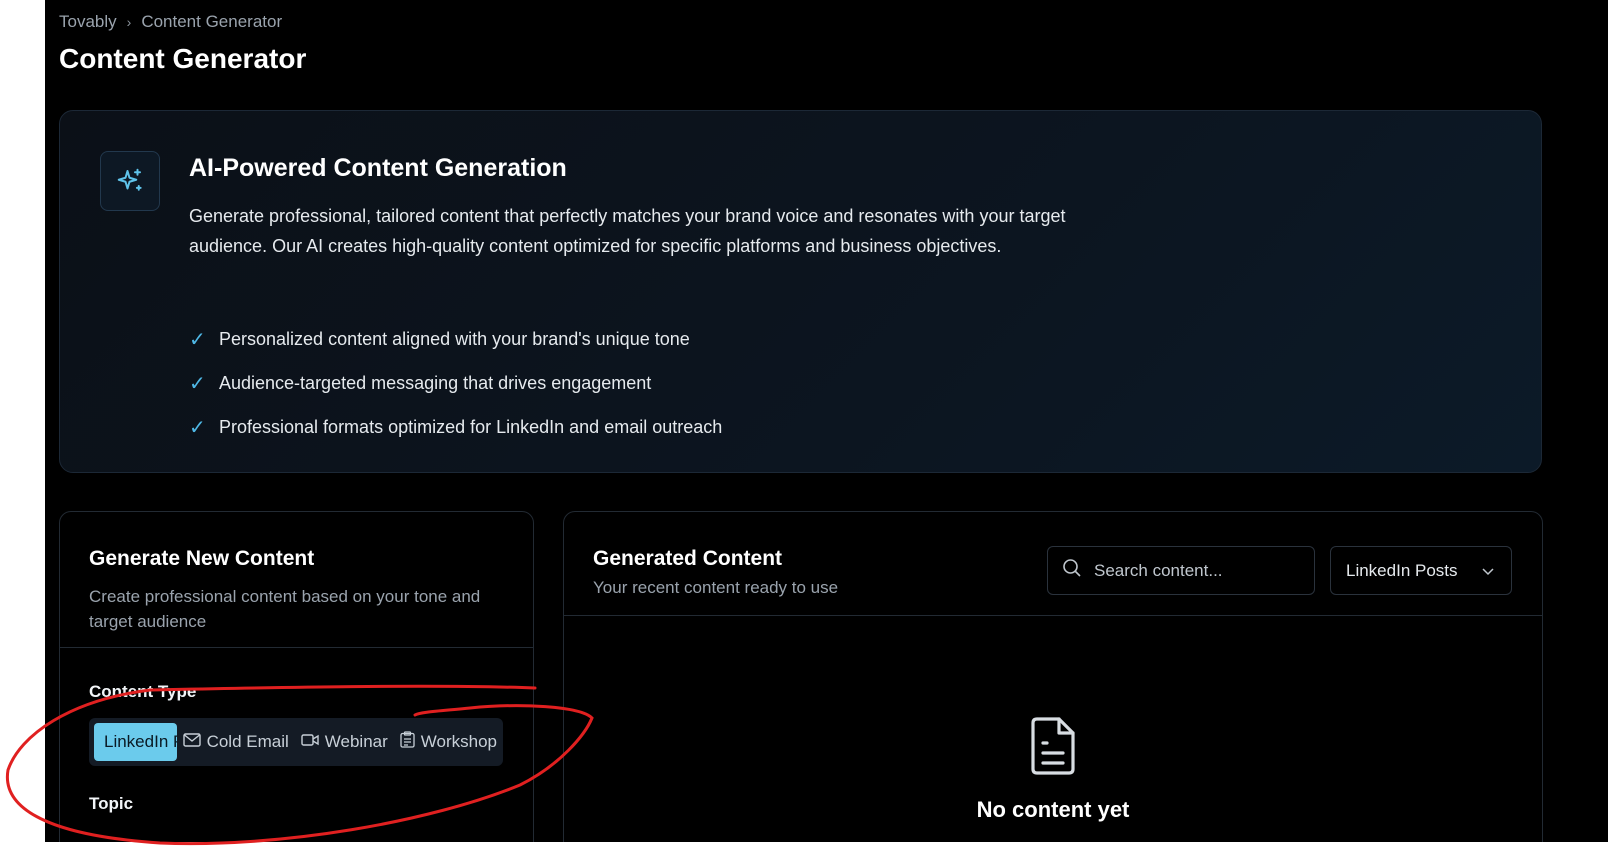  I want to click on search-input, so click(1194, 570).